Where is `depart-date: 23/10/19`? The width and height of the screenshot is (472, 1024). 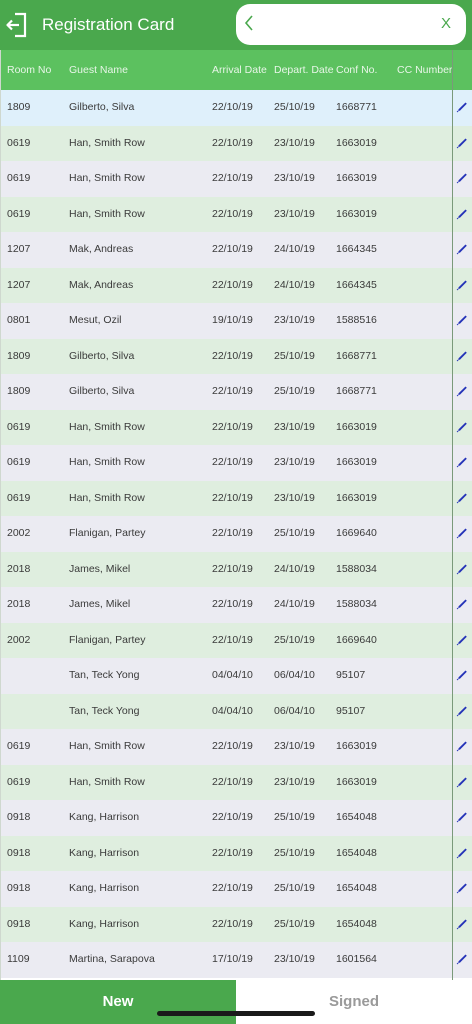 depart-date: 23/10/19 is located at coordinates (294, 320).